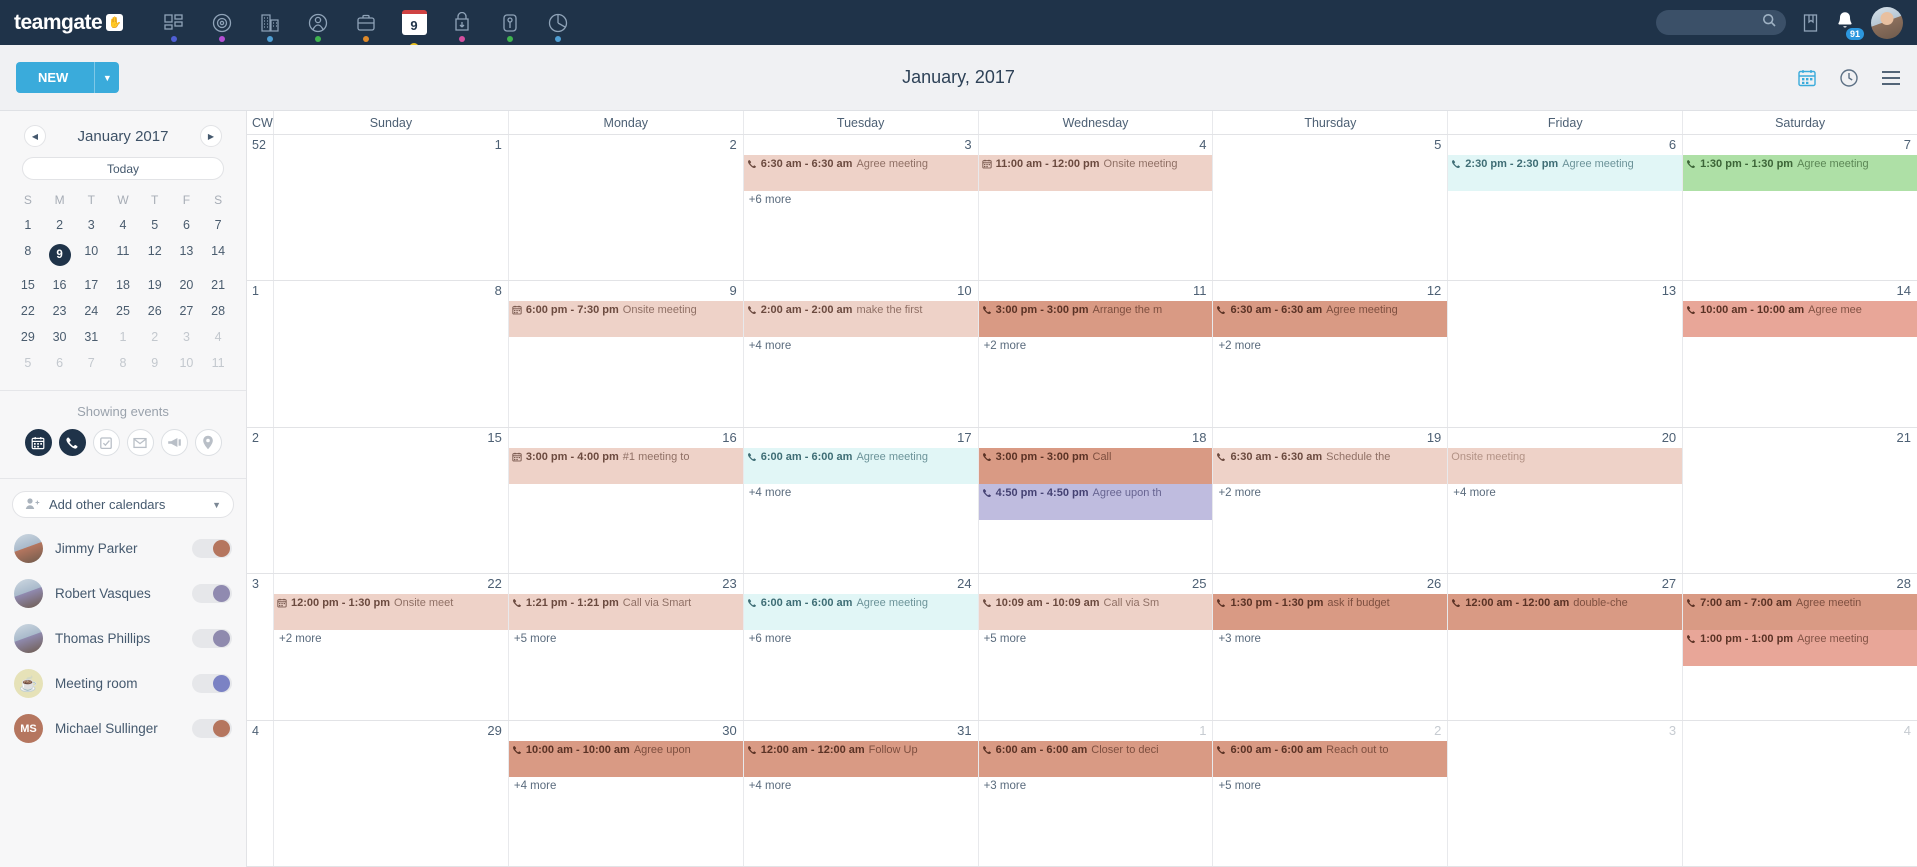  What do you see at coordinates (1095, 164) in the screenshot?
I see `calendar-event: 11:00 am - 12:00 pm Onsite meeting` at bounding box center [1095, 164].